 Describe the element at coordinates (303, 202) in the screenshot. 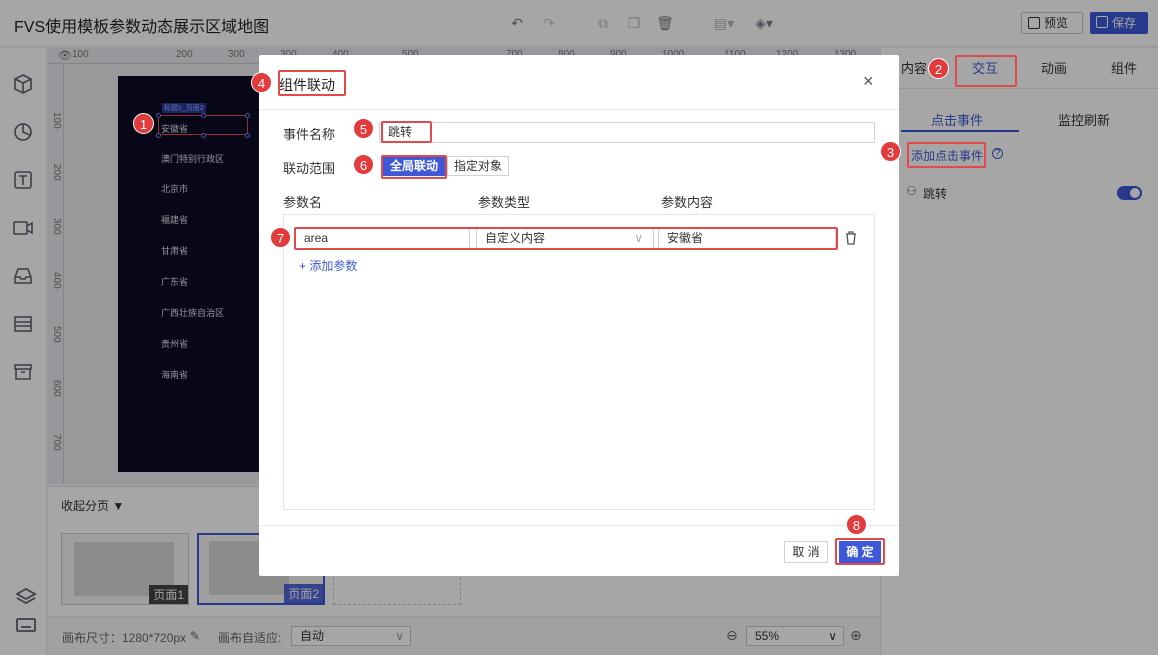

I see `column-header-param-name: 参数名` at that location.